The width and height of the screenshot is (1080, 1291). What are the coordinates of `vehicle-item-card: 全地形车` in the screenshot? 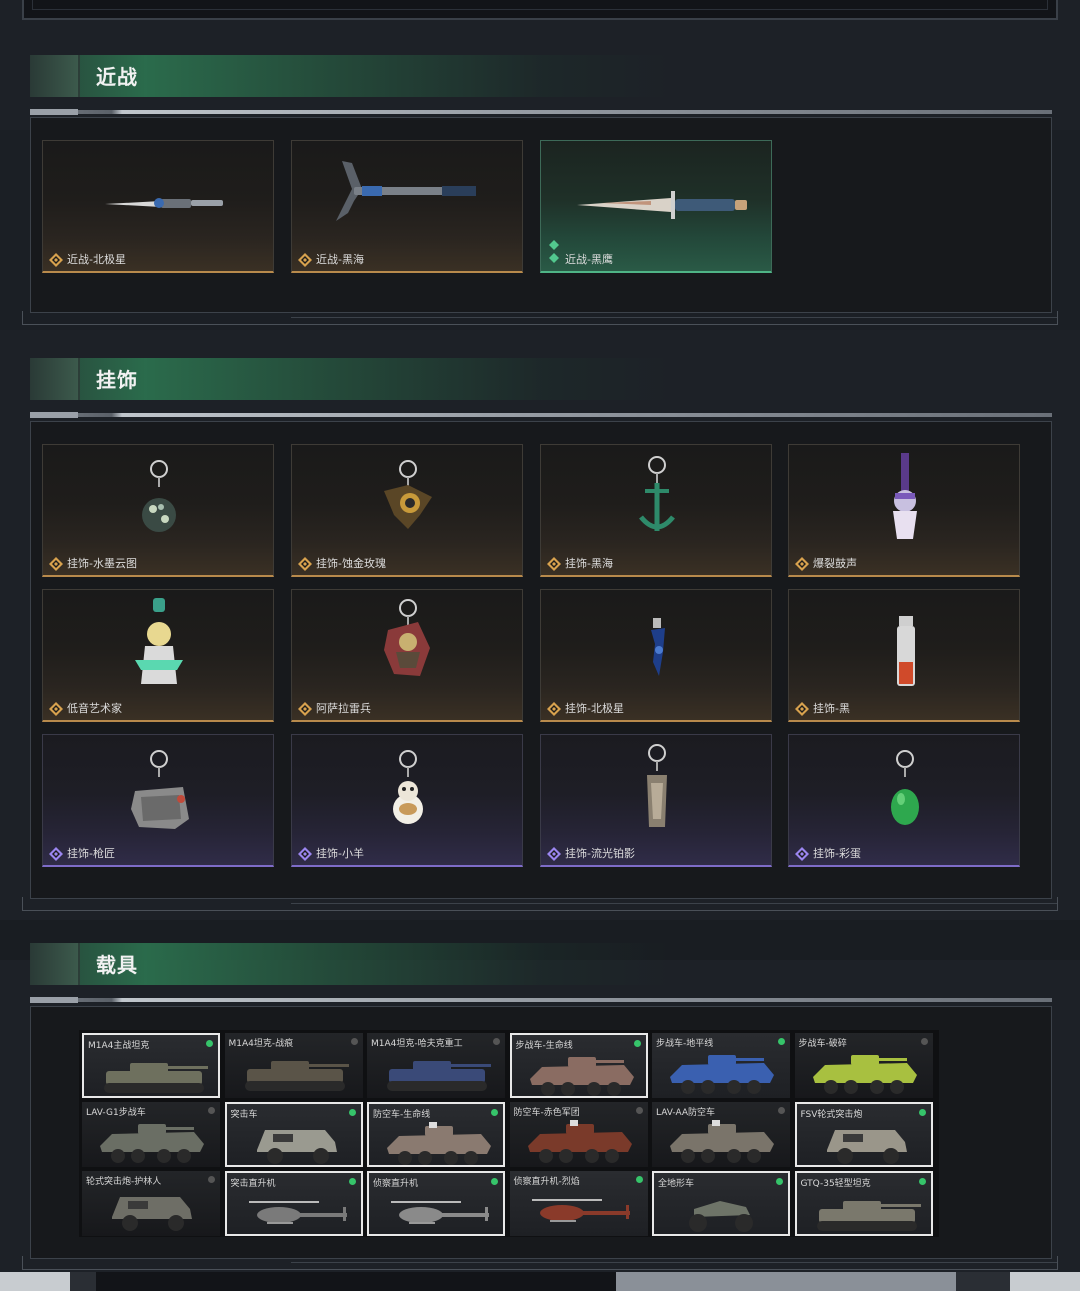 It's located at (721, 1203).